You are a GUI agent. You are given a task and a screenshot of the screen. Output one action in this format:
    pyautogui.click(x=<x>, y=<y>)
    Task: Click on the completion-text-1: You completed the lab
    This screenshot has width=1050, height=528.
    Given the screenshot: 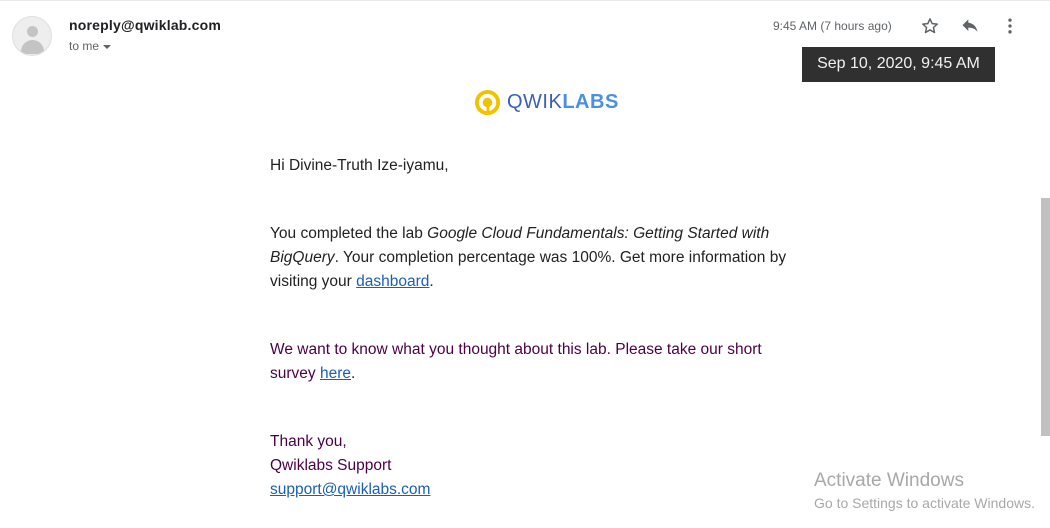 What is the action you would take?
    pyautogui.click(x=349, y=233)
    